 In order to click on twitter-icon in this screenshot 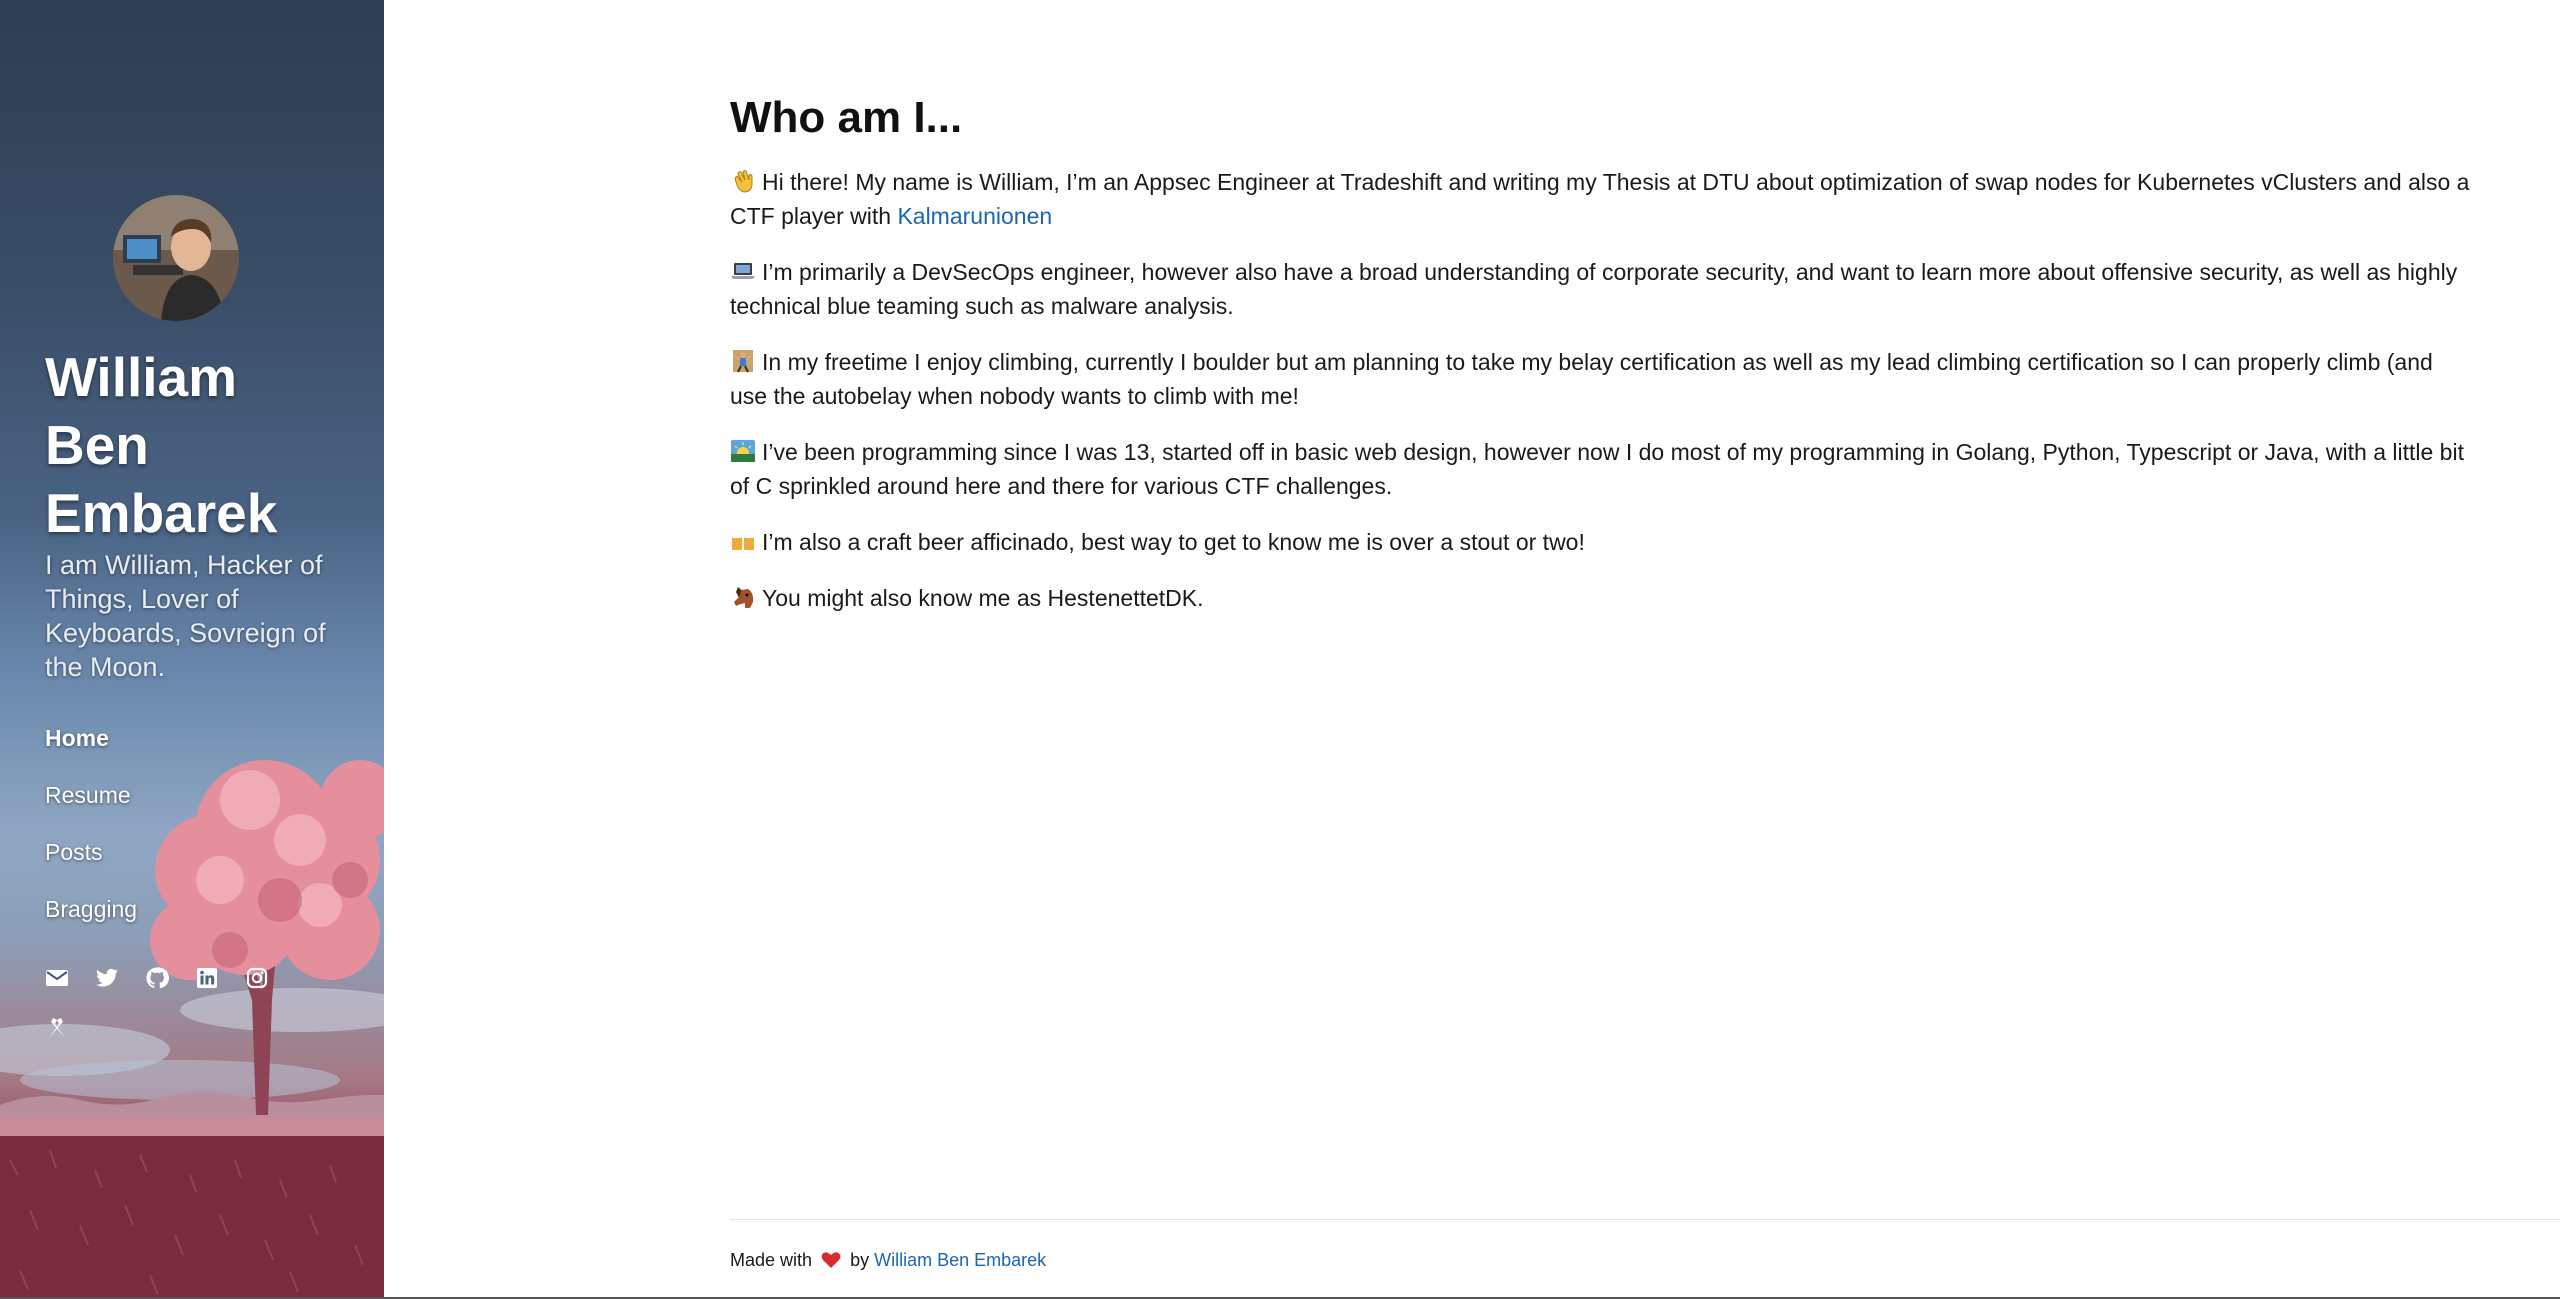, I will do `click(107, 978)`.